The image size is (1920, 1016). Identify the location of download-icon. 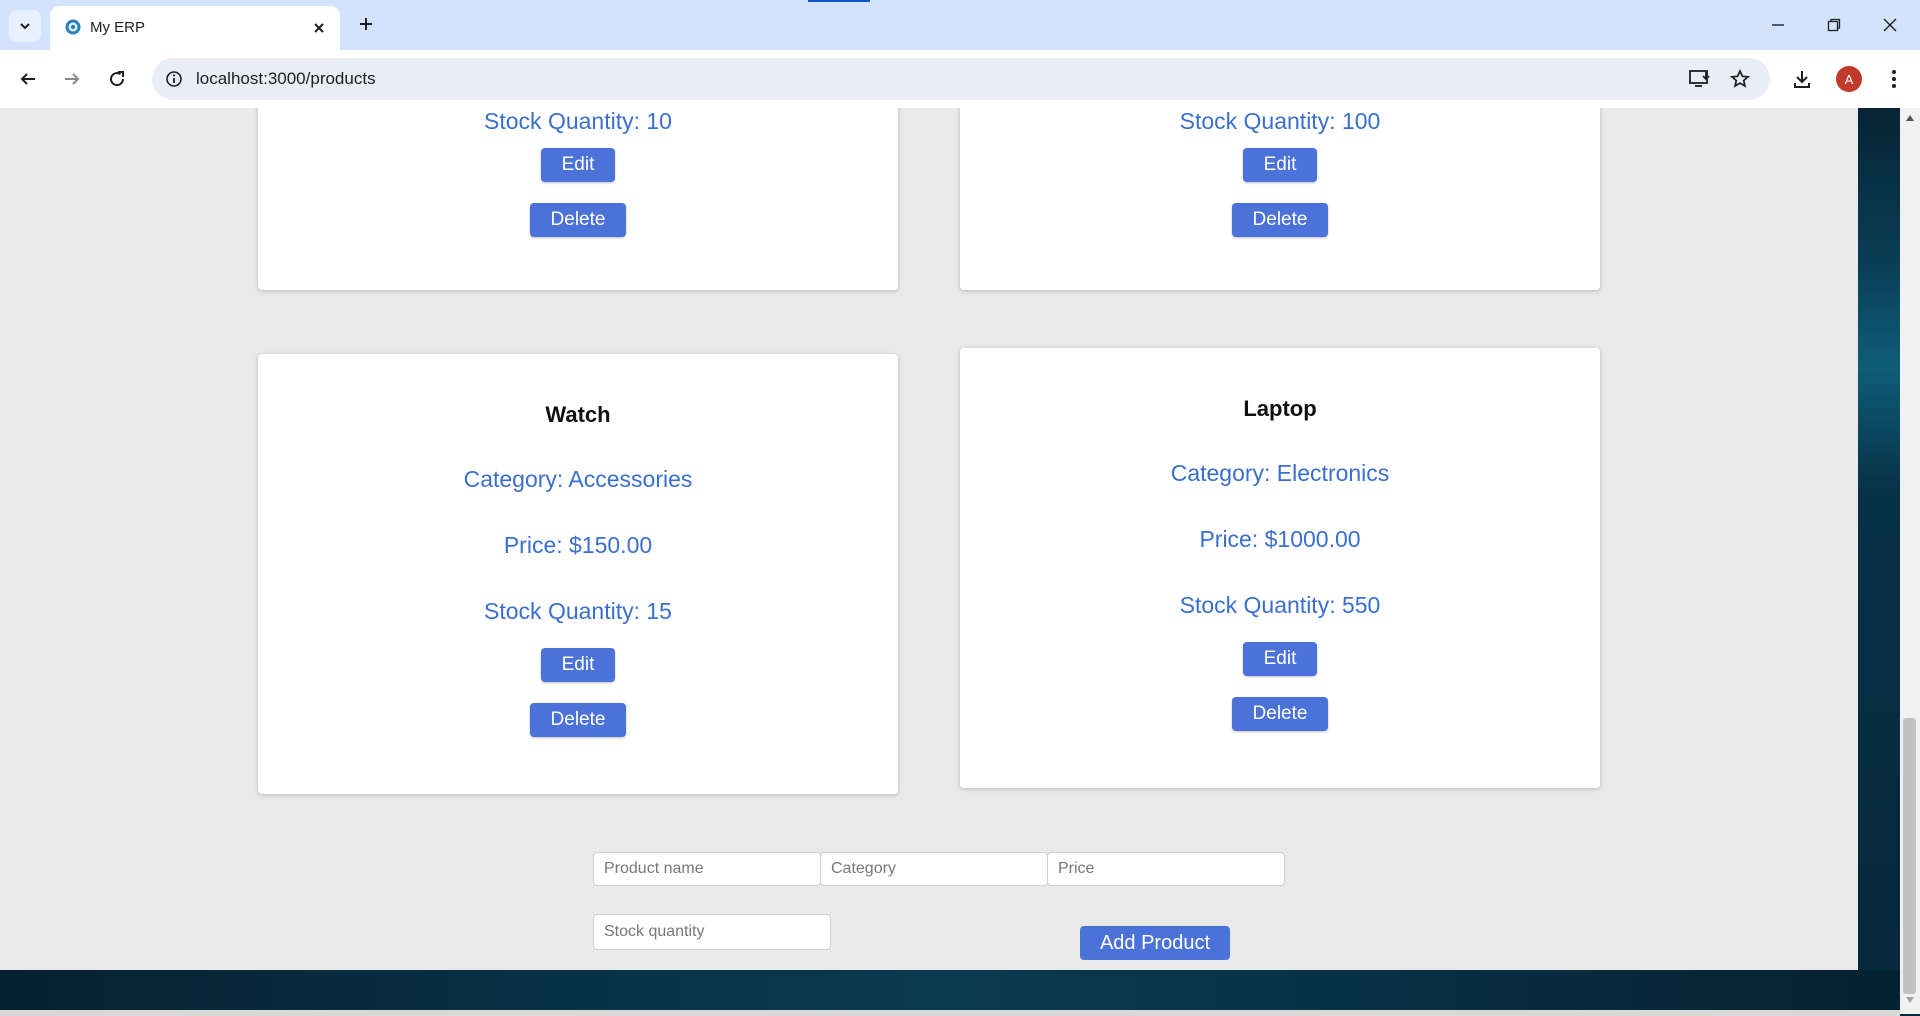
(1802, 79).